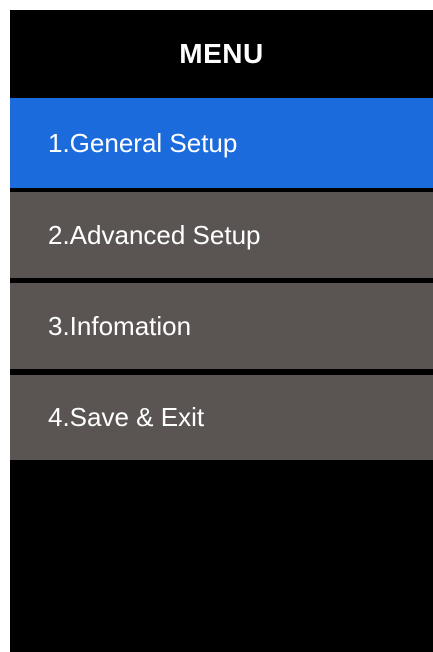 Image resolution: width=433 pixels, height=652 pixels. I want to click on menu-item-information: 3.Infomation, so click(221, 326).